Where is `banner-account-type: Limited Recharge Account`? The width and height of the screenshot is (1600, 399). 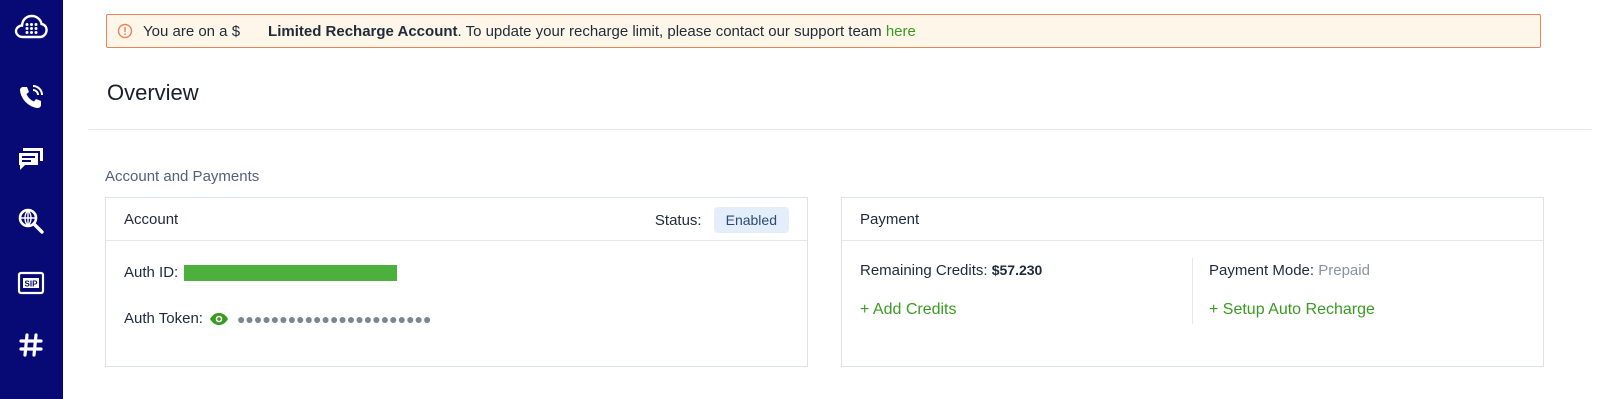 banner-account-type: Limited Recharge Account is located at coordinates (363, 31).